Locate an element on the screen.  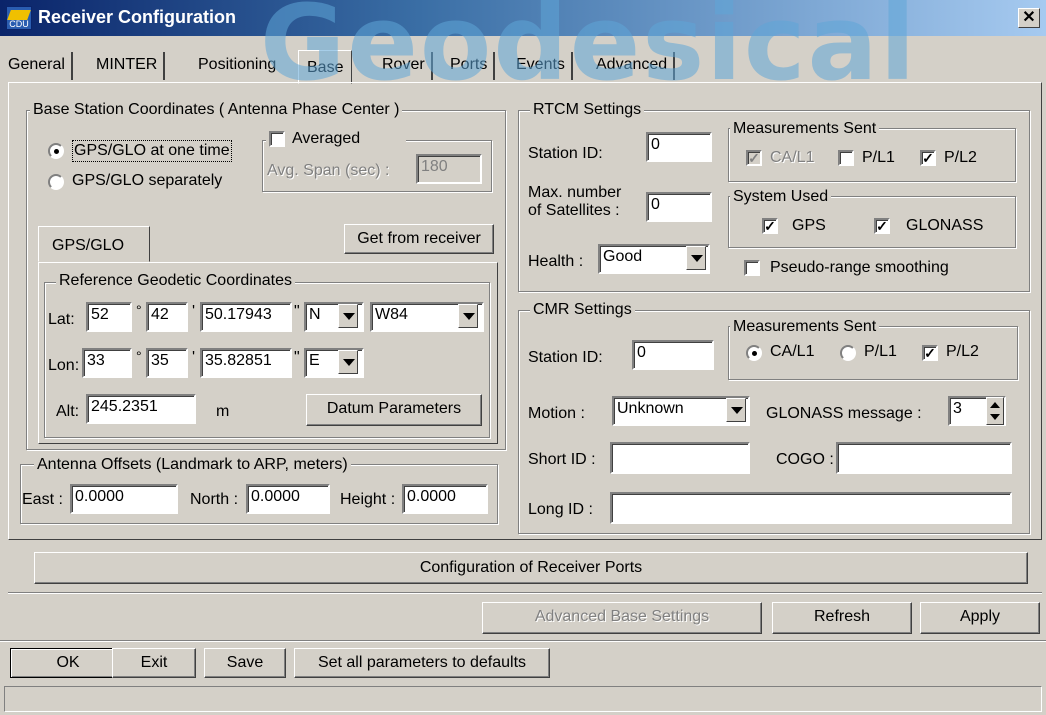
rtcm-ca-l1-checkbox: ✓ is located at coordinates (754, 158).